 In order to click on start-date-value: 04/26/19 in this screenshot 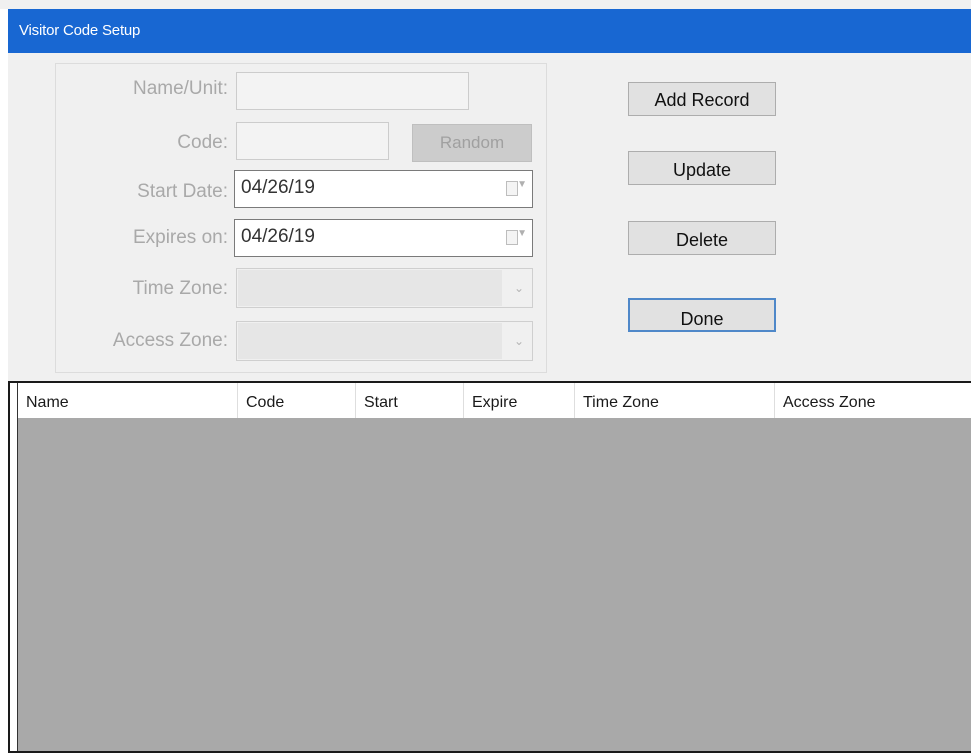, I will do `click(278, 187)`.